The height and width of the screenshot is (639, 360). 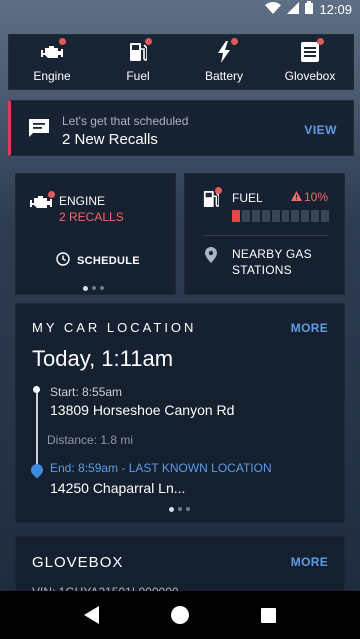 What do you see at coordinates (103, 358) in the screenshot?
I see `trip-date-time: Today, 1:11am` at bounding box center [103, 358].